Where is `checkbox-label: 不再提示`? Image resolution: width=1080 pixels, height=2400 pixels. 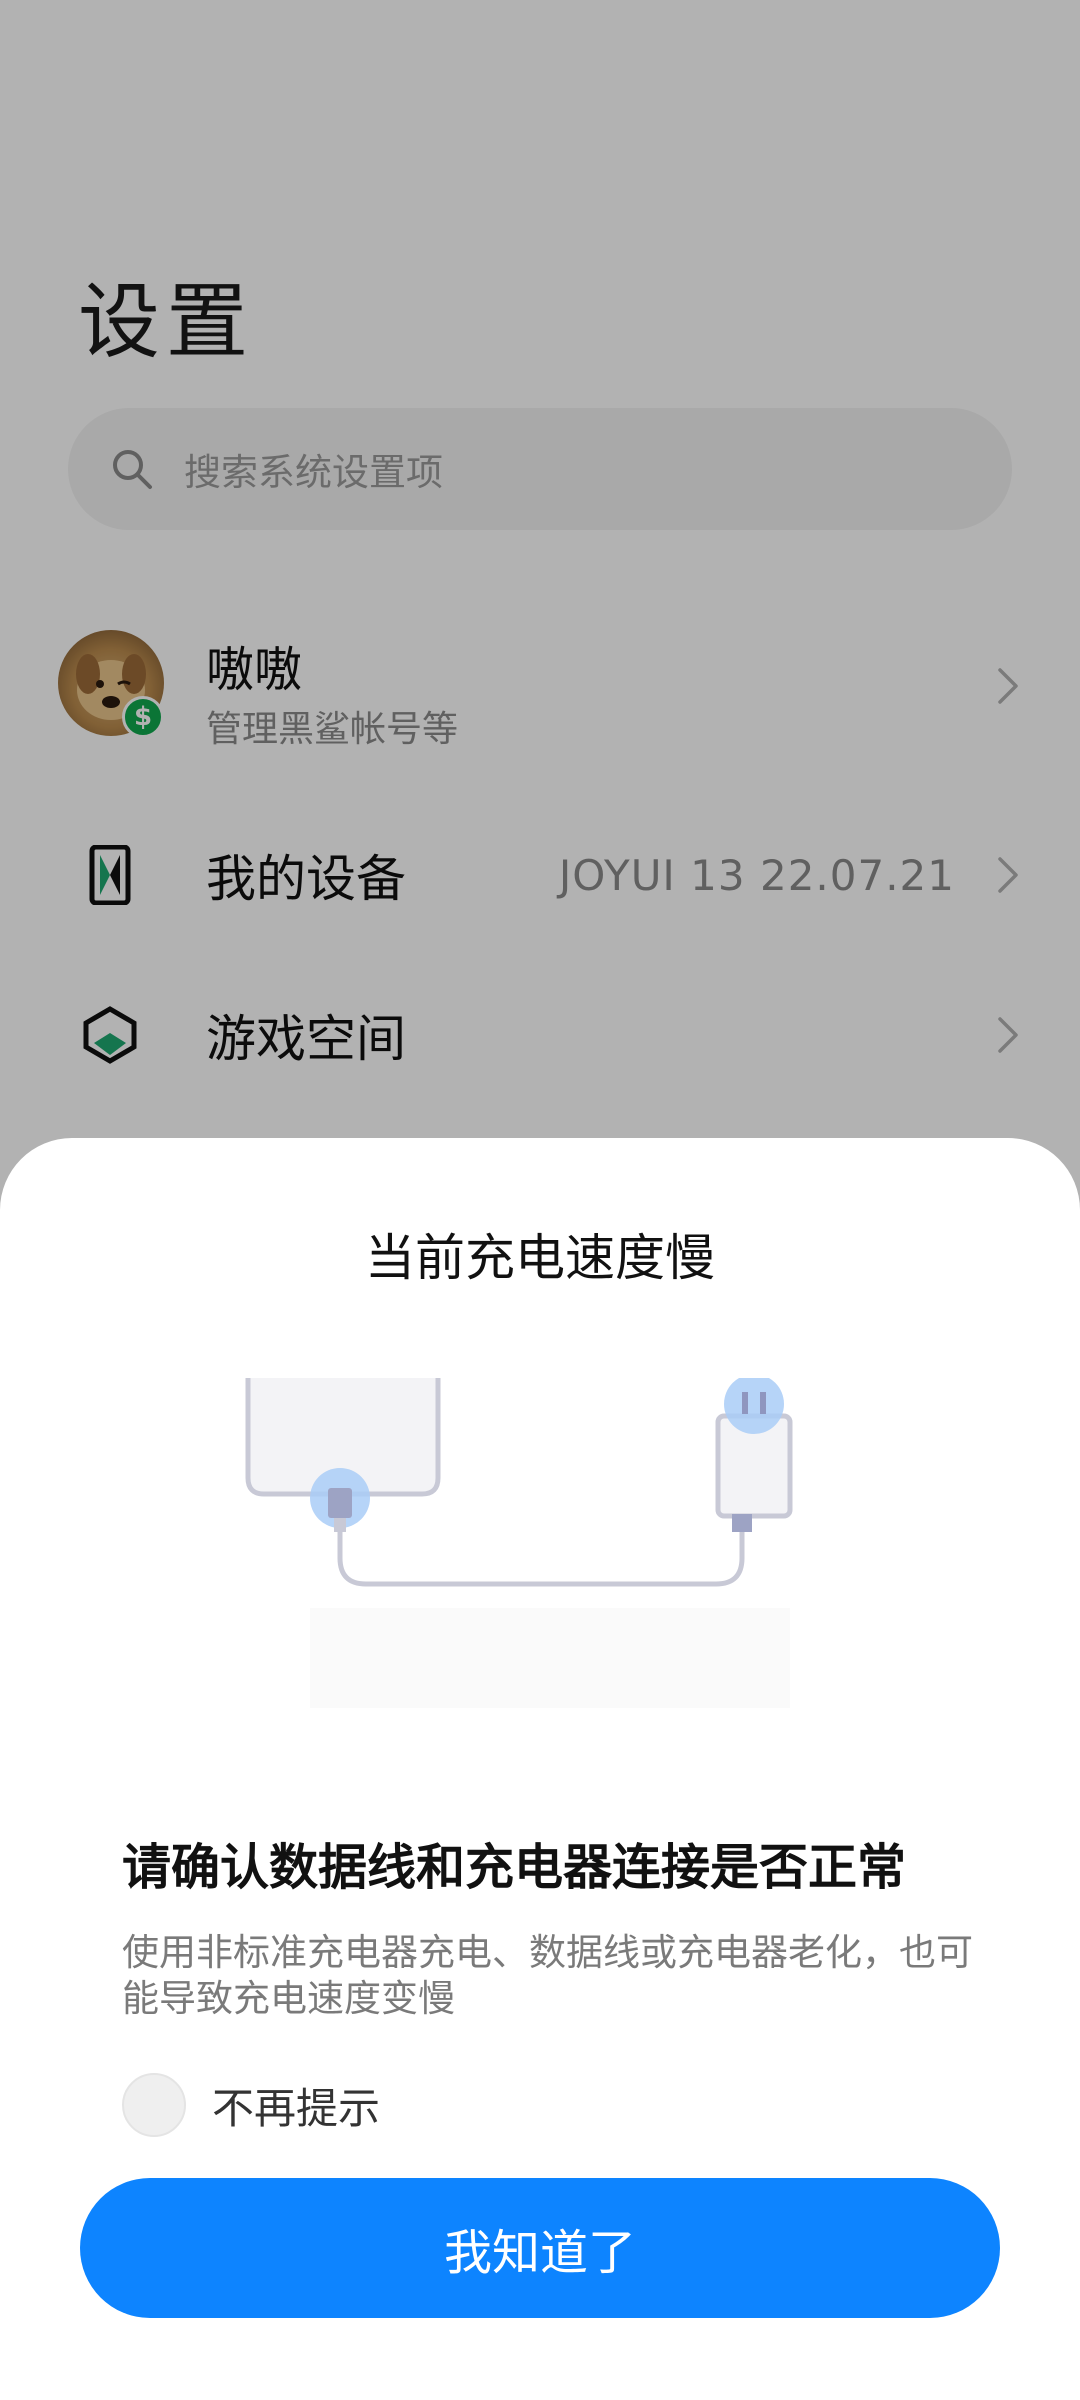
checkbox-label: 不再提示 is located at coordinates (296, 2108).